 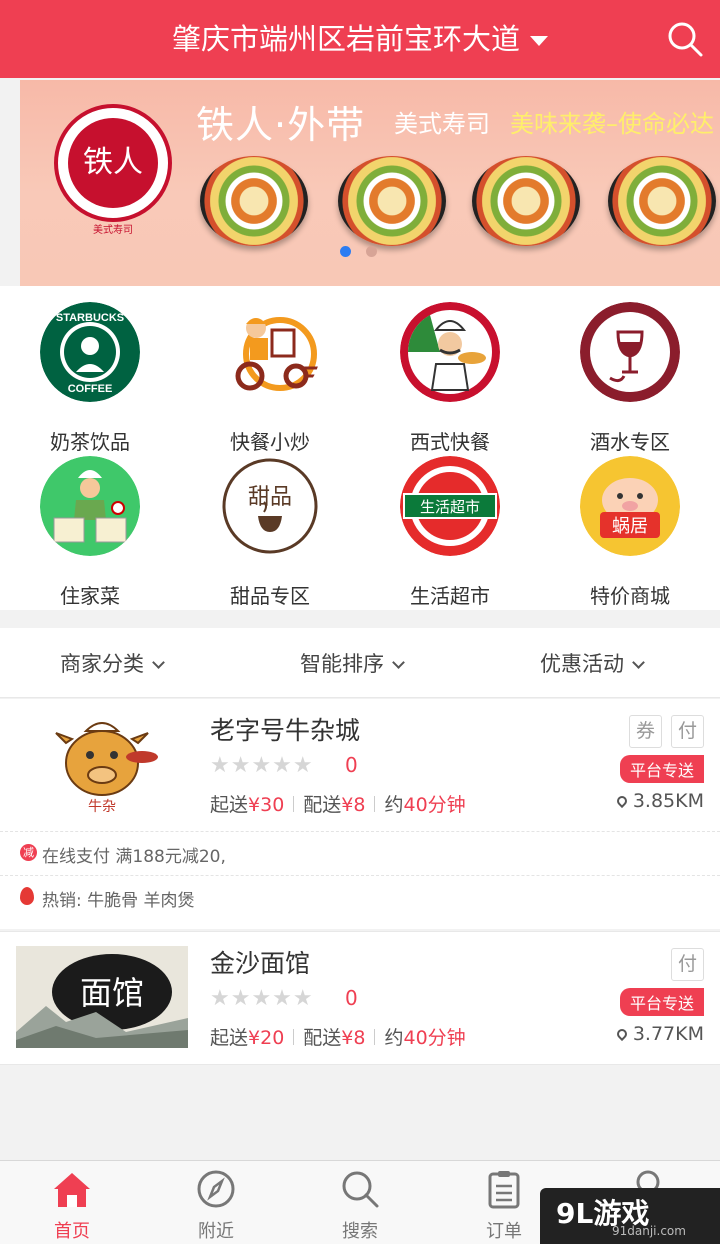 I want to click on starbucks-bottom-text: COFFEE, so click(x=90, y=389).